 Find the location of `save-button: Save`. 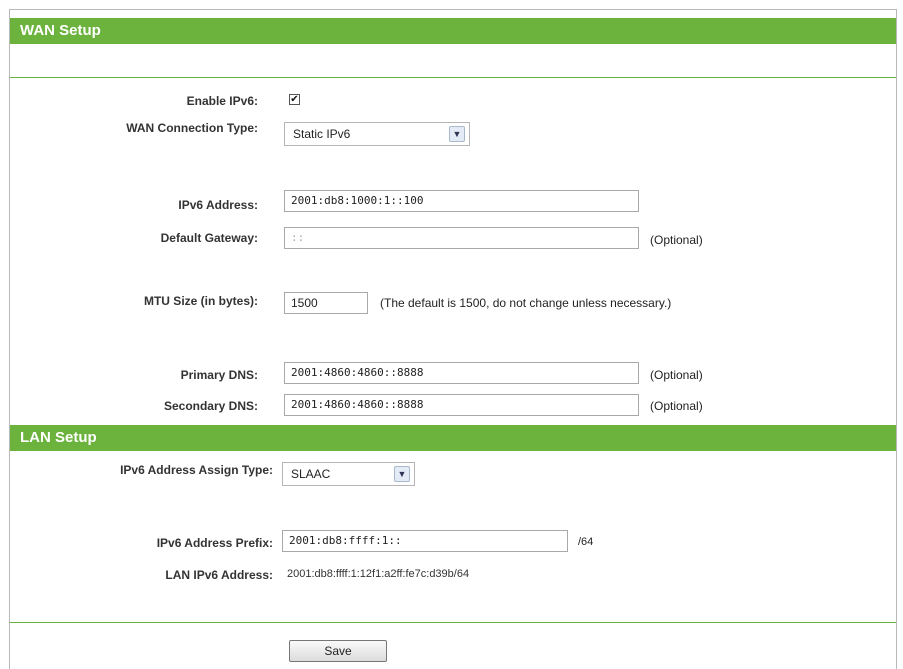

save-button: Save is located at coordinates (338, 651).